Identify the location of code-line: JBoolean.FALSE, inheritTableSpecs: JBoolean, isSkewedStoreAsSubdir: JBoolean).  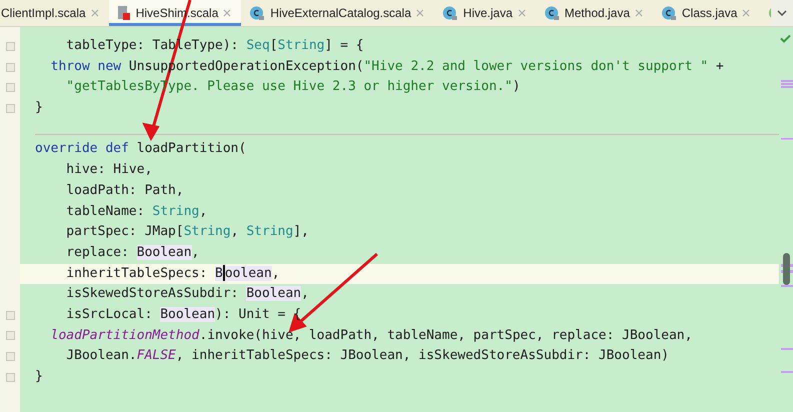
(367, 356).